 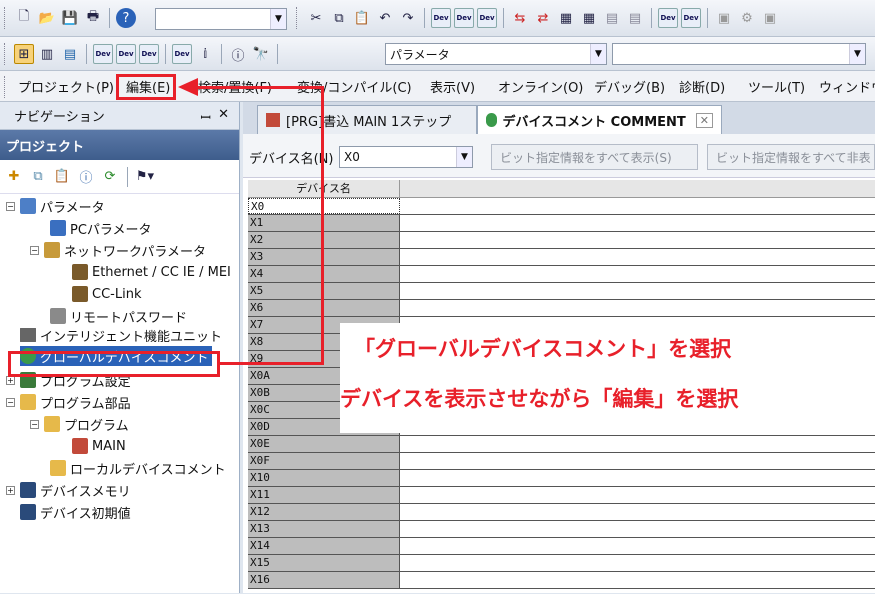 I want to click on device-replace-icon: Dev, so click(x=464, y=18).